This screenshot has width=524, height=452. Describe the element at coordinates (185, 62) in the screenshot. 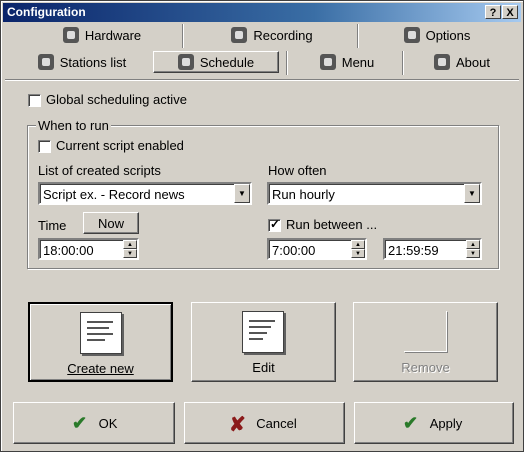

I see `clock-icon` at that location.